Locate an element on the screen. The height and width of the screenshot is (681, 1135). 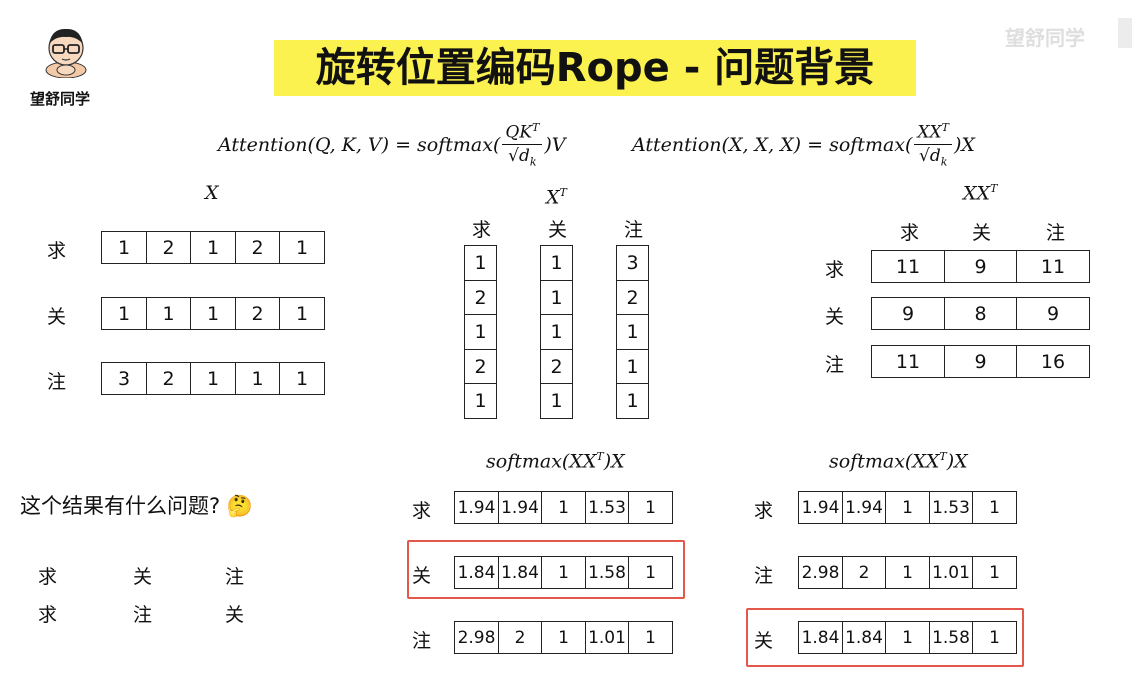
xxt-col-header: 注 is located at coordinates (1056, 233).